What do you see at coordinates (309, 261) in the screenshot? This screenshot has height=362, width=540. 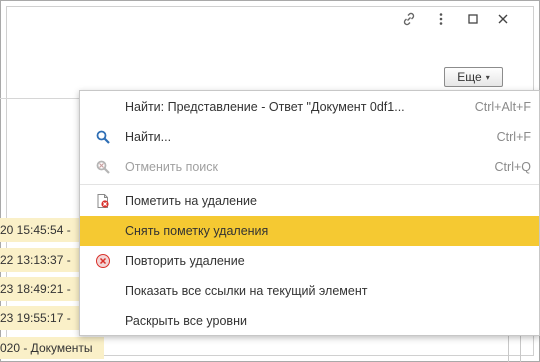 I see `menu-item-repeat-delete: Повторить удаление` at bounding box center [309, 261].